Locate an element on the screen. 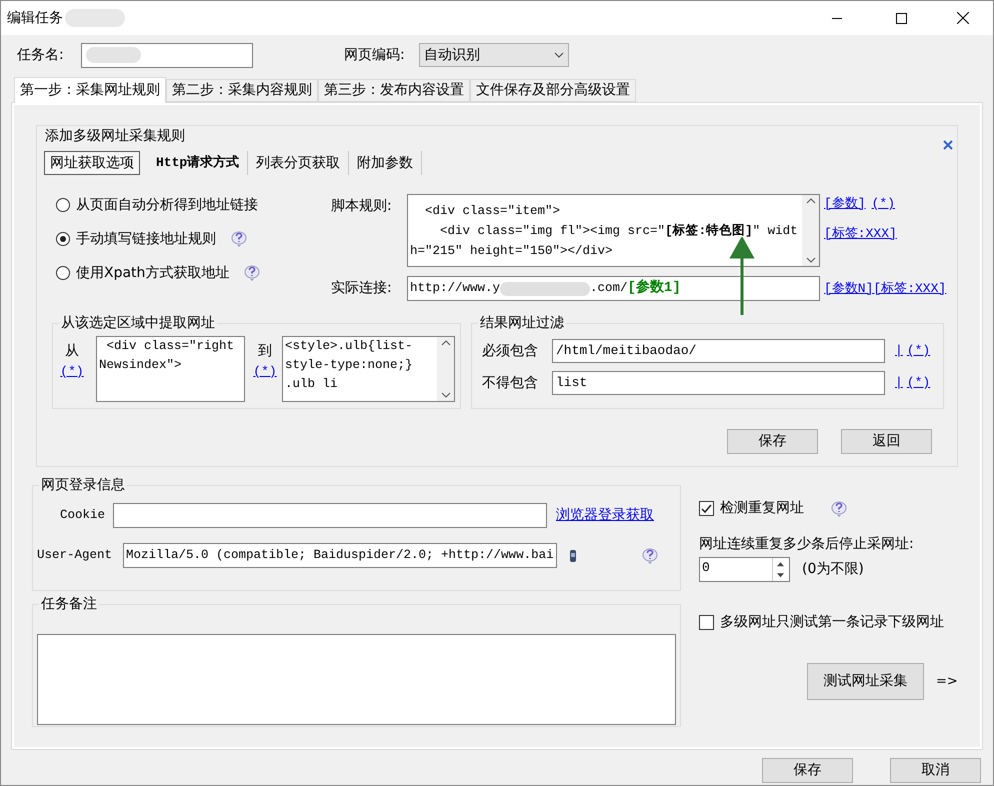  repeat-hint: (0为不限) is located at coordinates (833, 569).